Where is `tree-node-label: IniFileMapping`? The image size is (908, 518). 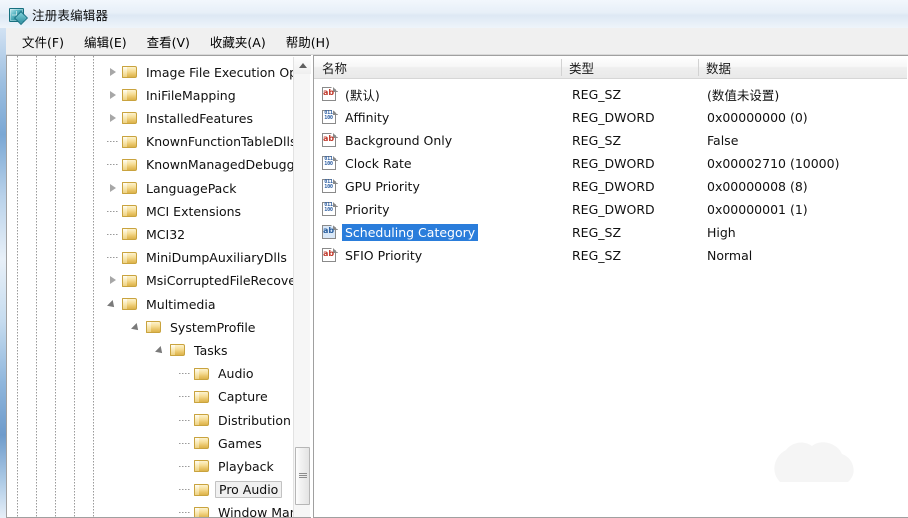
tree-node-label: IniFileMapping is located at coordinates (191, 95).